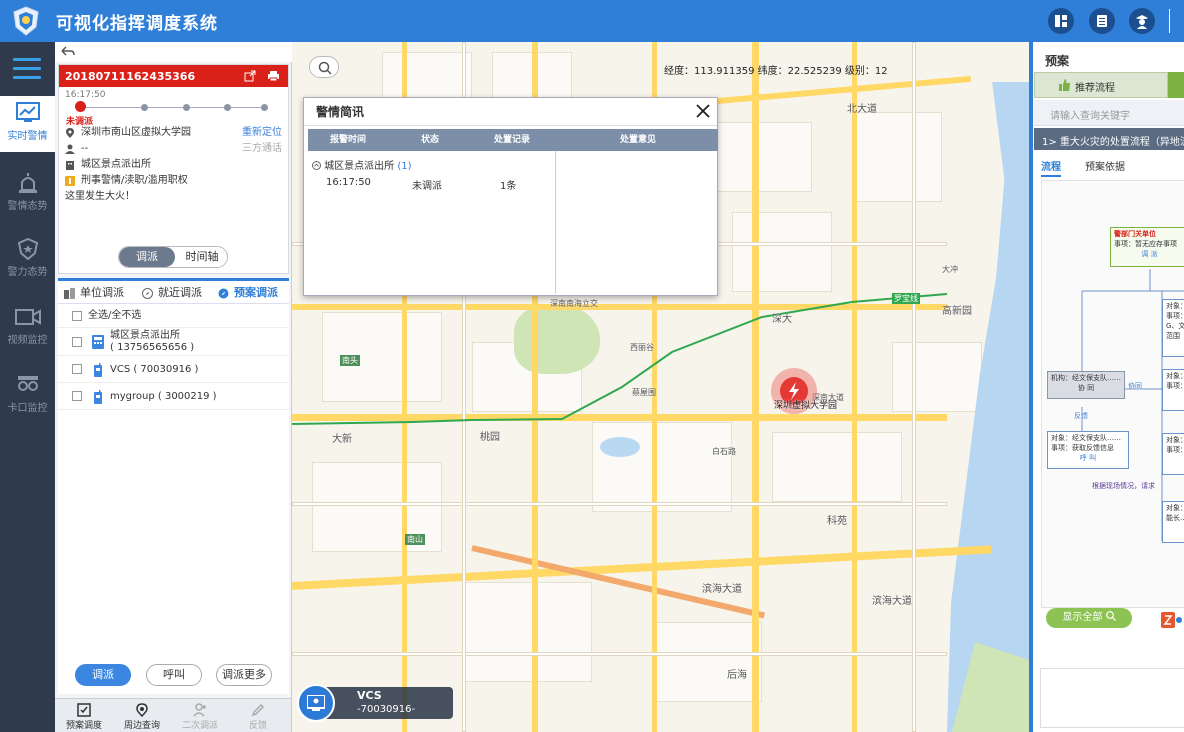 This screenshot has height=732, width=1184. Describe the element at coordinates (429, 140) in the screenshot. I see `column-header: 状态` at that location.